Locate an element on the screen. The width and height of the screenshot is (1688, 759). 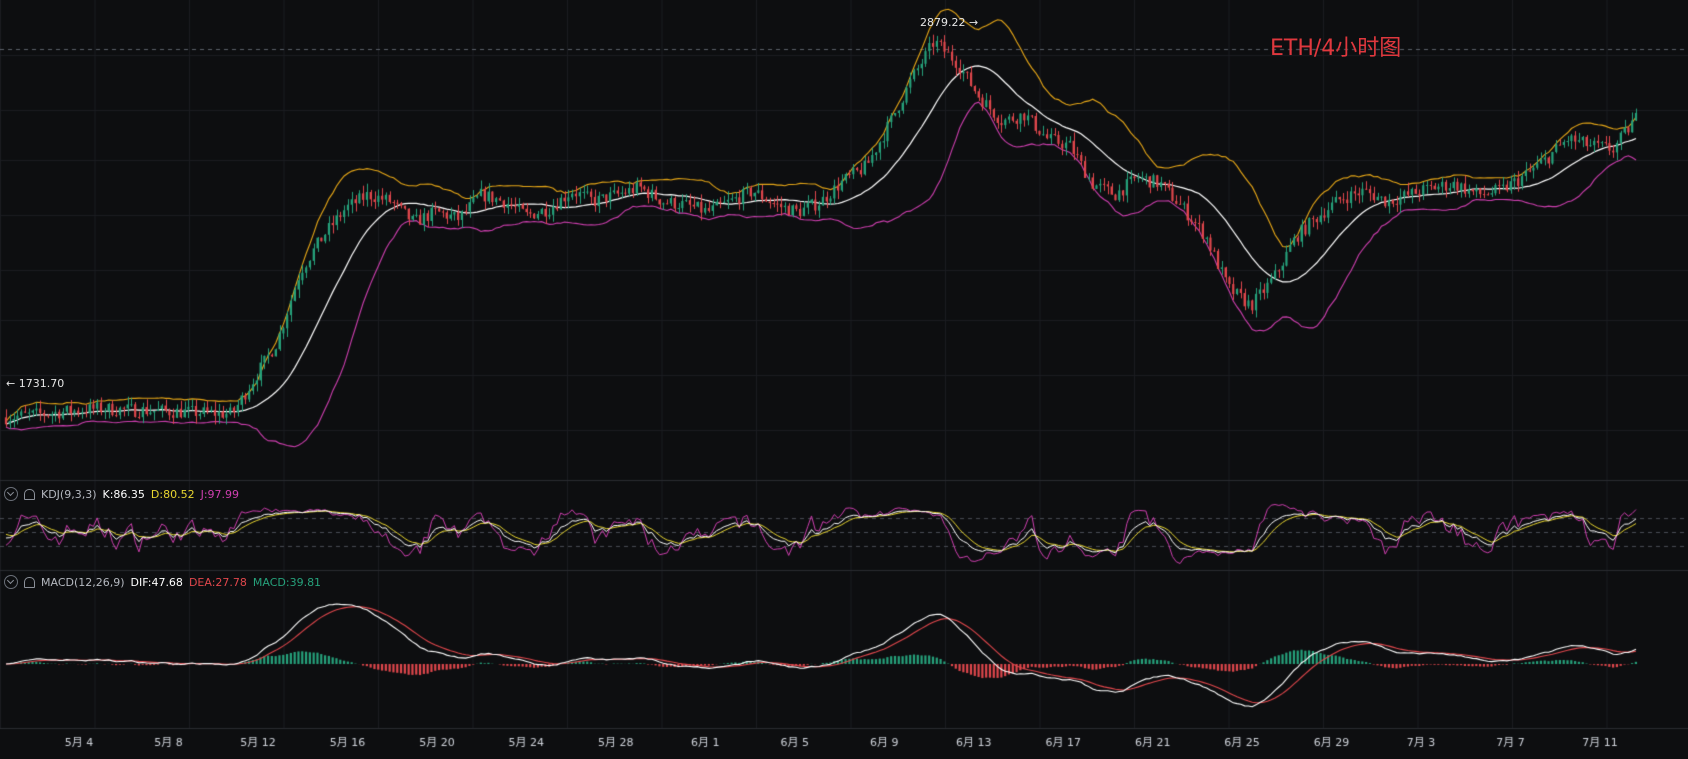
macd-dea-value: DEA:27.78 is located at coordinates (217, 582).